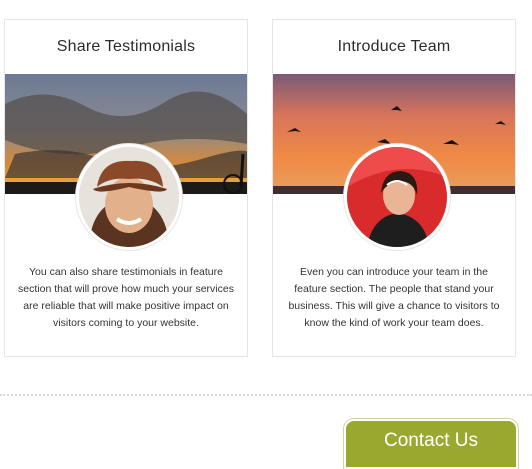  Describe the element at coordinates (126, 46) in the screenshot. I see `card-title: Share Testimonials` at that location.